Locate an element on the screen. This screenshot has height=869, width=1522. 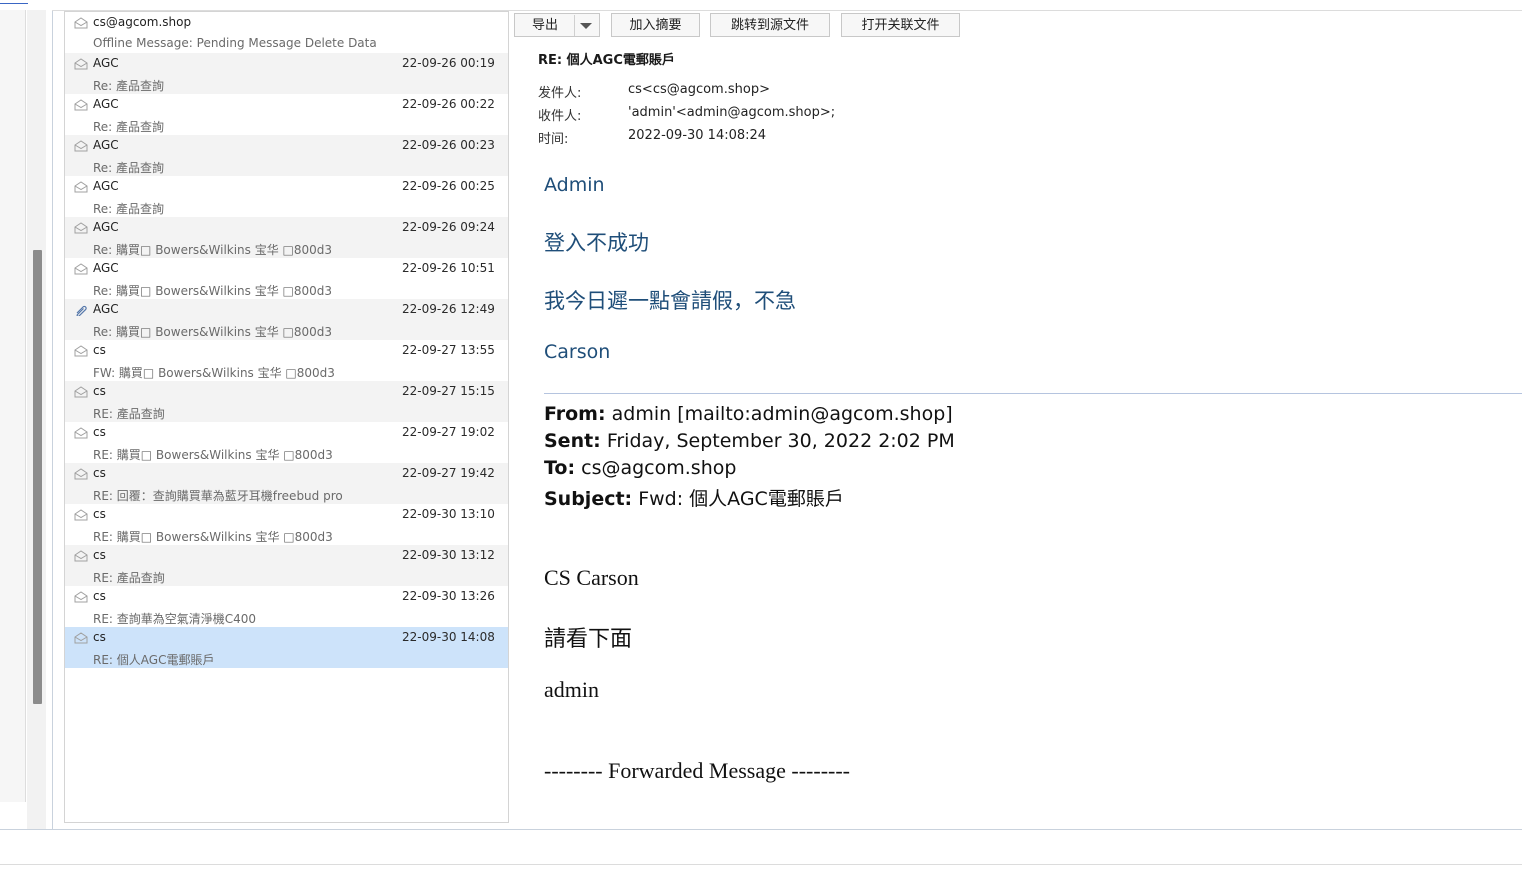
list-item: AGC 22-09-26 00:23 Re: 產品查詢 is located at coordinates (286, 155).